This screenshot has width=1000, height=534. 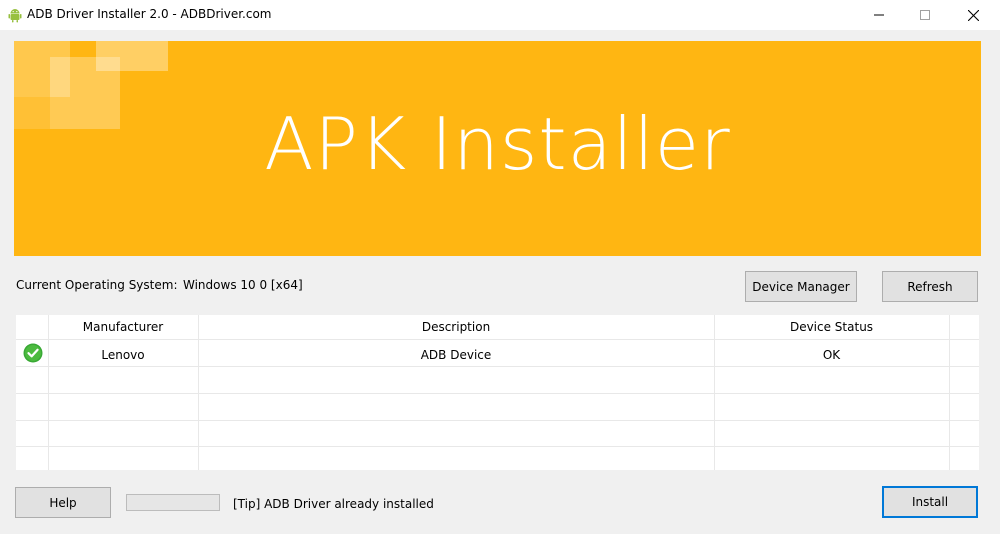 I want to click on device-manager-button: Device Manager, so click(x=801, y=286).